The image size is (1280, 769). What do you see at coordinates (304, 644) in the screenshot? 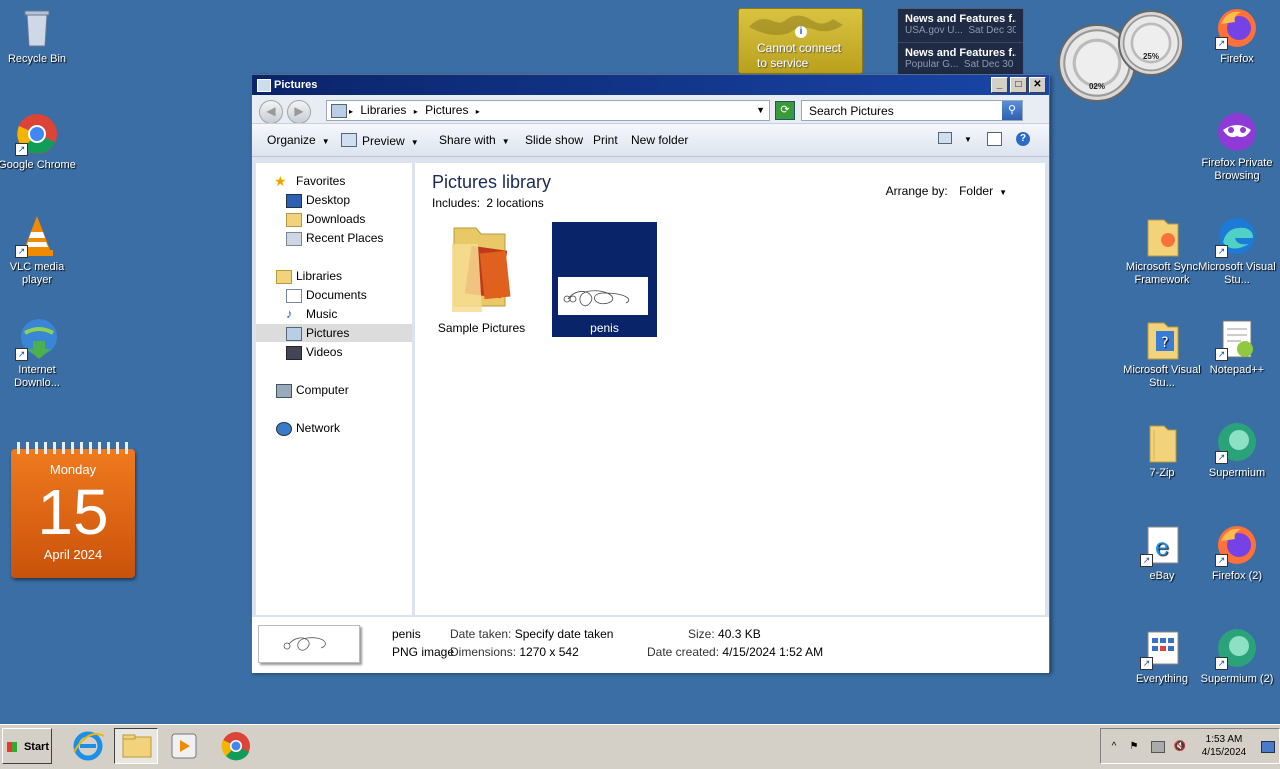
I see `scribble-image-icon` at bounding box center [304, 644].